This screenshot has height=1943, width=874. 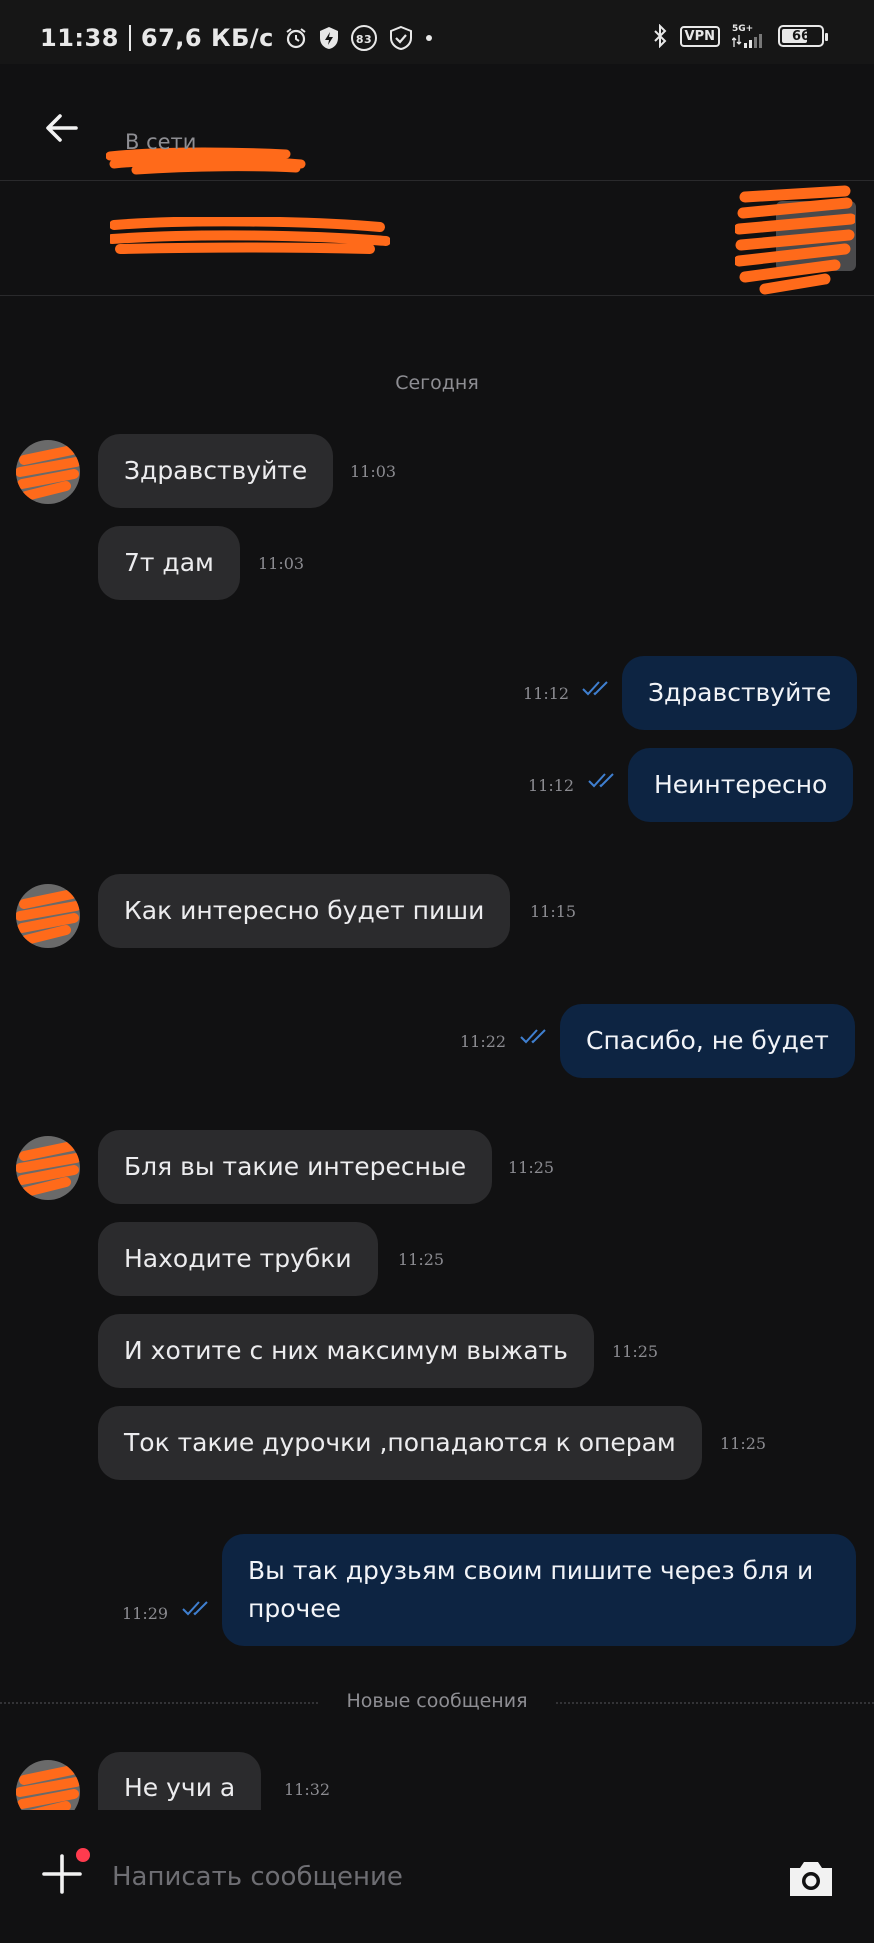 What do you see at coordinates (145, 1613) in the screenshot?
I see `message-time: 11:29` at bounding box center [145, 1613].